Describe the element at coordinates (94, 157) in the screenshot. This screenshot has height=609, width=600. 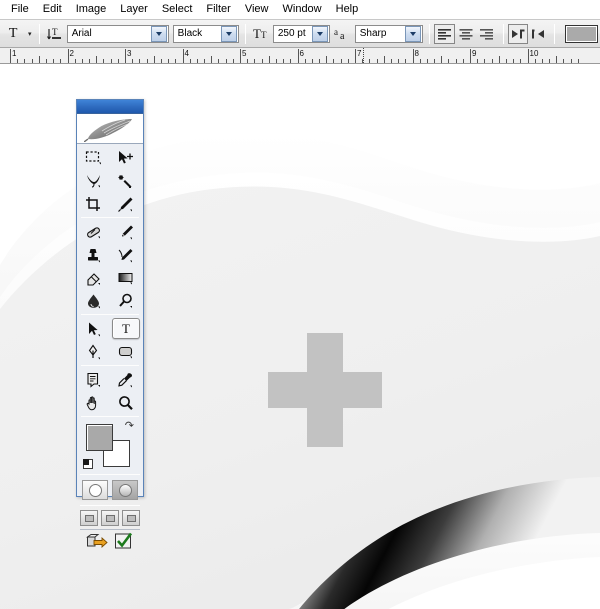
I see `rectangular-marquee-tool` at that location.